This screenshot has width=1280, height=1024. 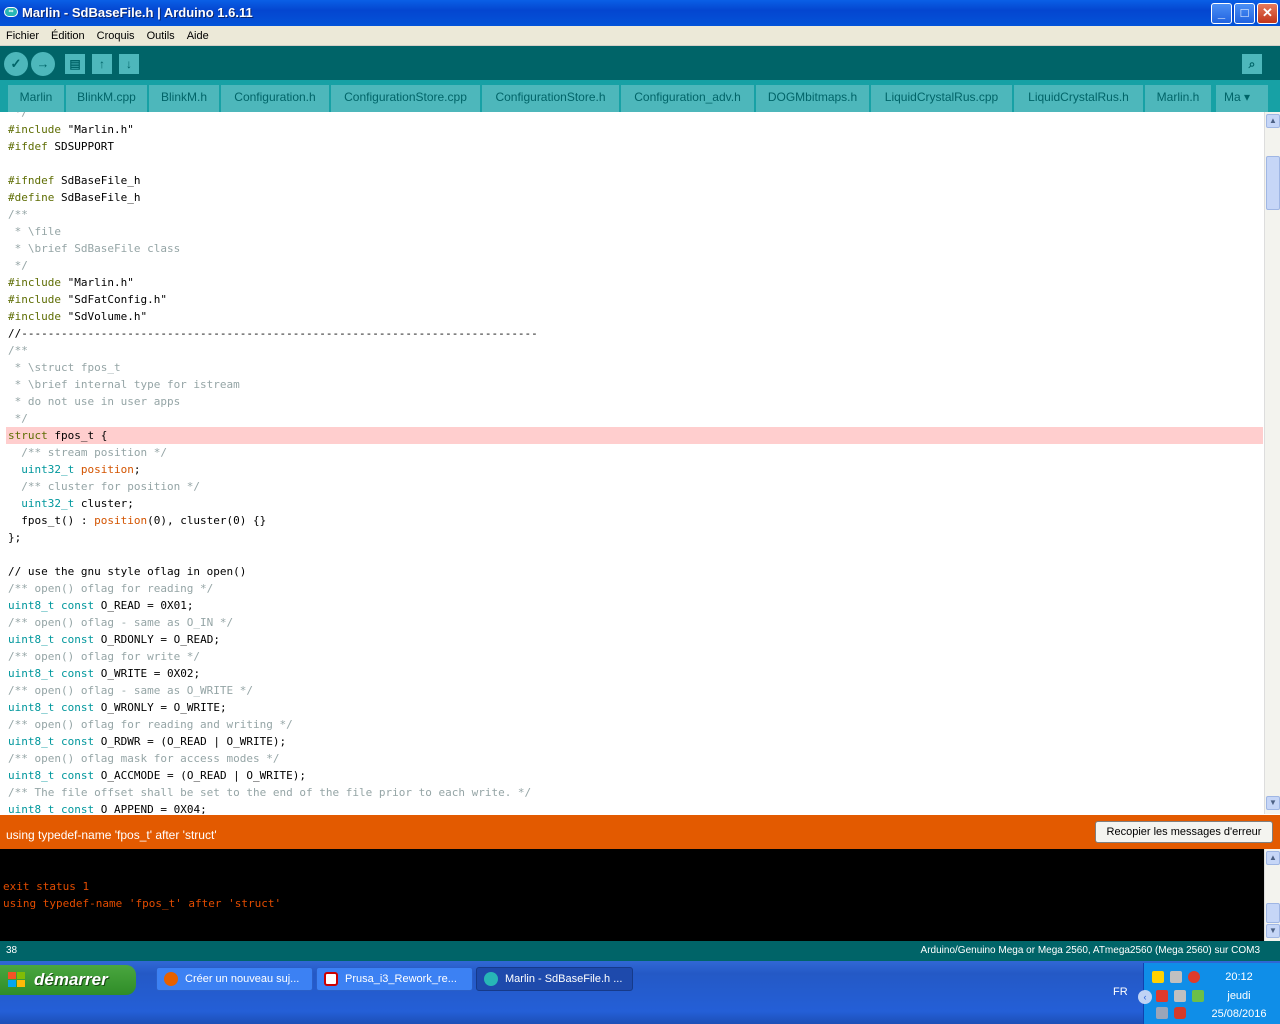 I want to click on tab-blinkm-cpp: BlinkM.cpp, so click(x=106, y=98).